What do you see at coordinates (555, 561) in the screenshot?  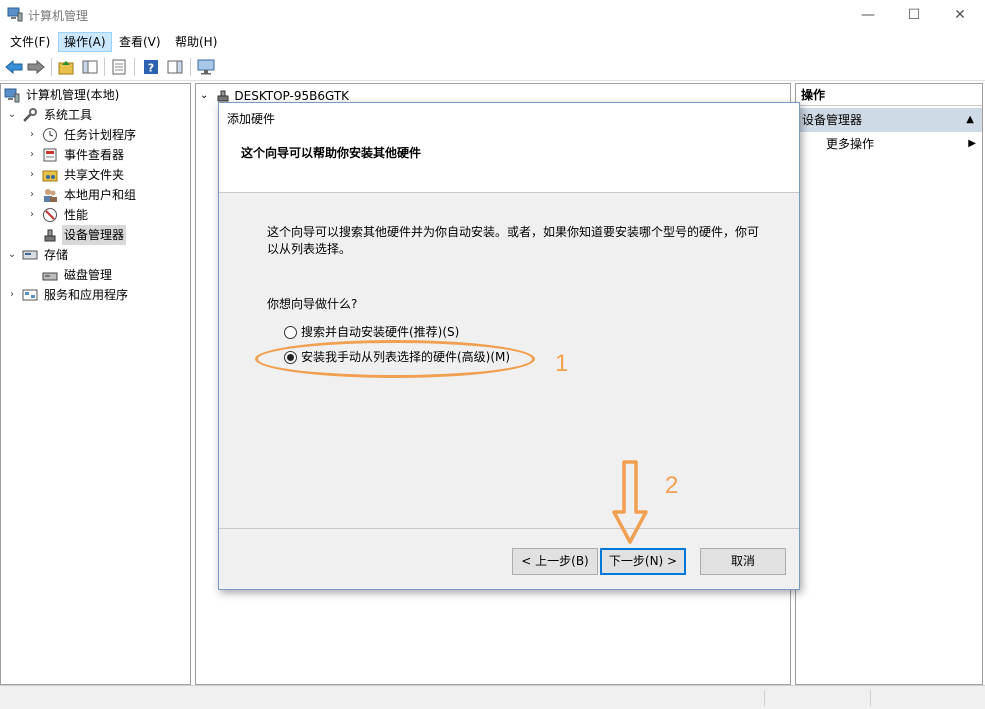 I see `back-button: < 上一步(B)` at bounding box center [555, 561].